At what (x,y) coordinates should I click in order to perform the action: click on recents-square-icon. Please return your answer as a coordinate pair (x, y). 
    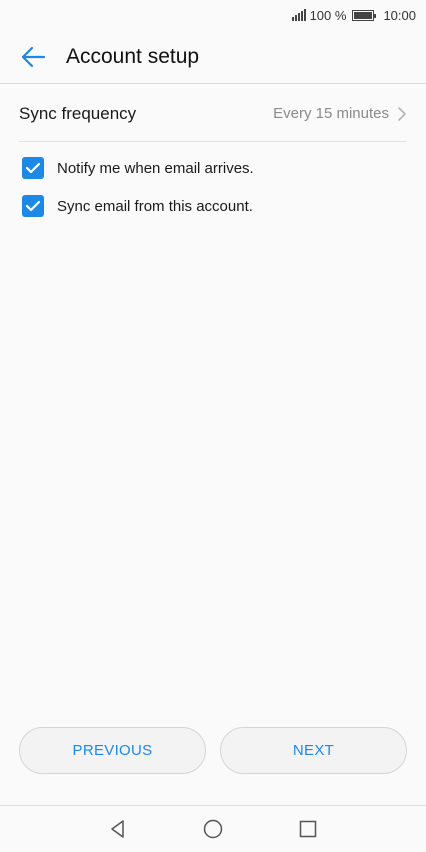
    Looking at the image, I should click on (308, 829).